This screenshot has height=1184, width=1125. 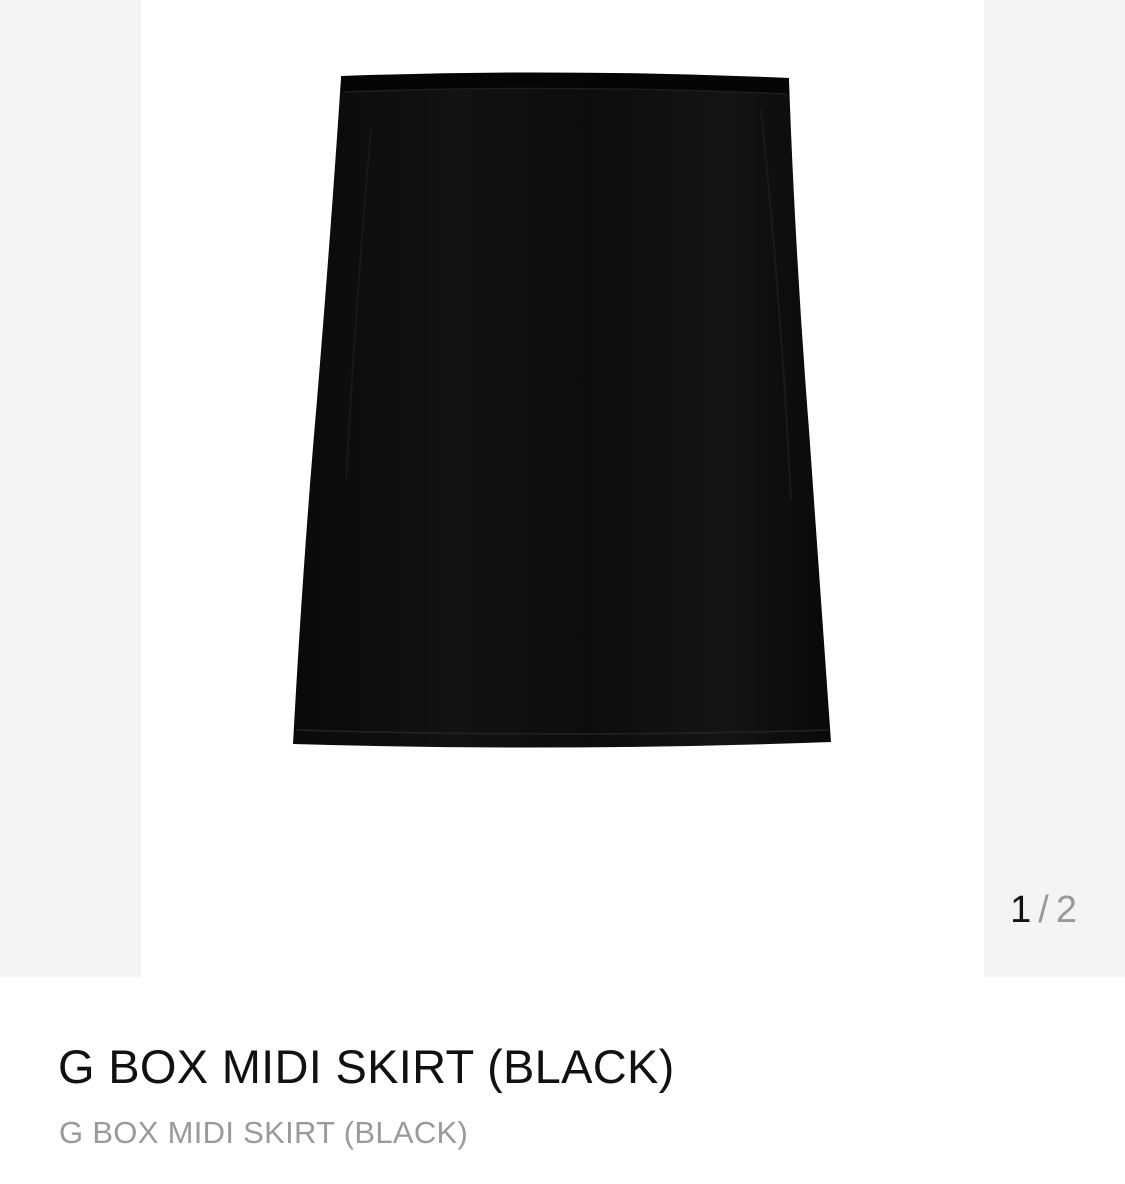 What do you see at coordinates (1066, 910) in the screenshot?
I see `gallery-total-pages: 2` at bounding box center [1066, 910].